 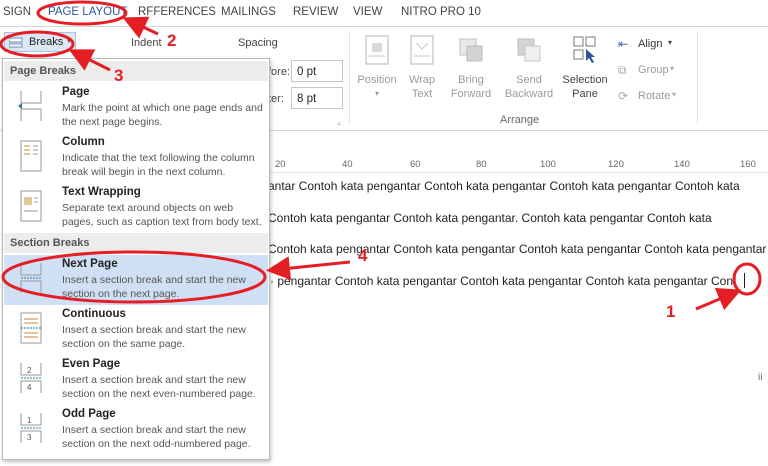 I want to click on annotation-number: 2, so click(x=172, y=40).